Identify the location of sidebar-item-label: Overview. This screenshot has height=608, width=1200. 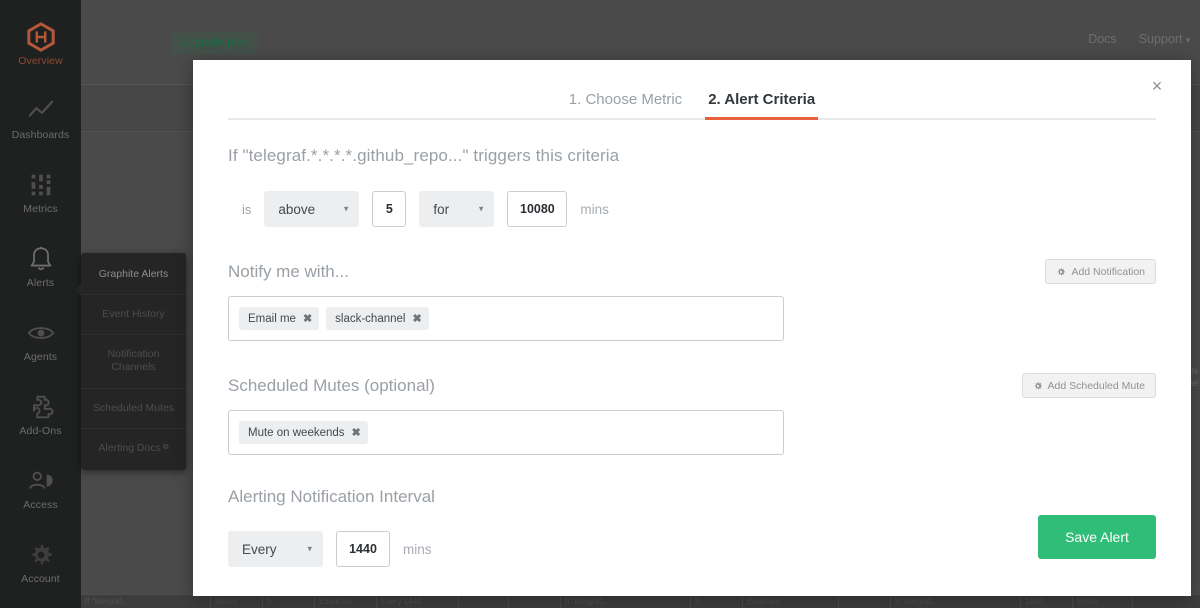
(40, 61).